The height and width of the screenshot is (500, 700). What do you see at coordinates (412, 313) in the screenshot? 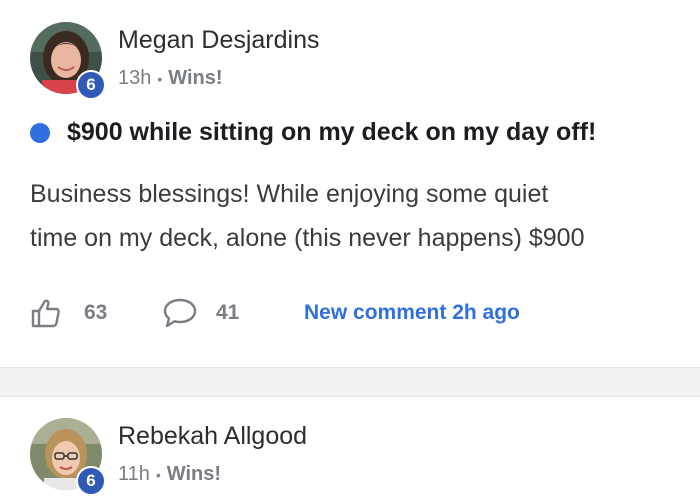
I see `new-comment-link: New comment 2h ago` at bounding box center [412, 313].